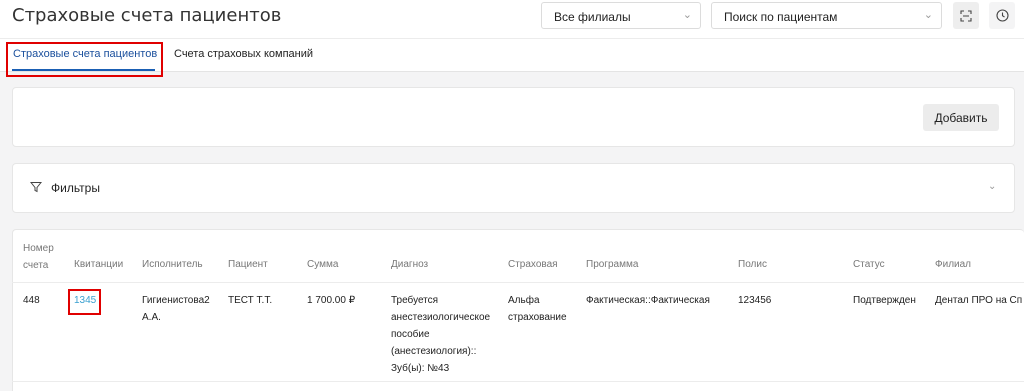  I want to click on patient-search-select: Поиск по пациентам ⌄, so click(826, 15).